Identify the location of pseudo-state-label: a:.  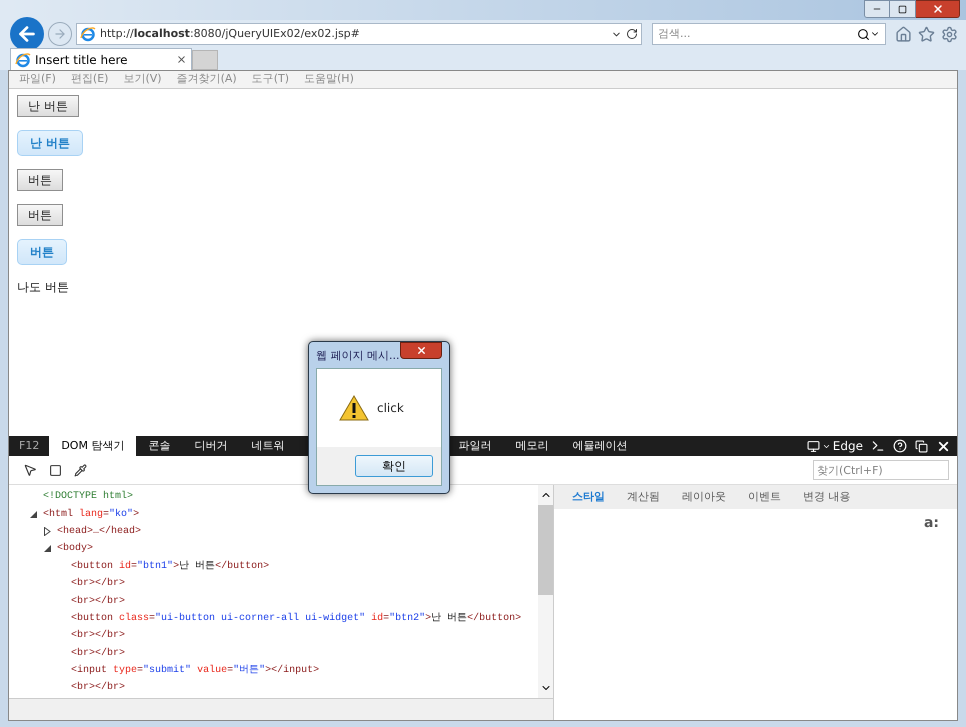
(931, 523).